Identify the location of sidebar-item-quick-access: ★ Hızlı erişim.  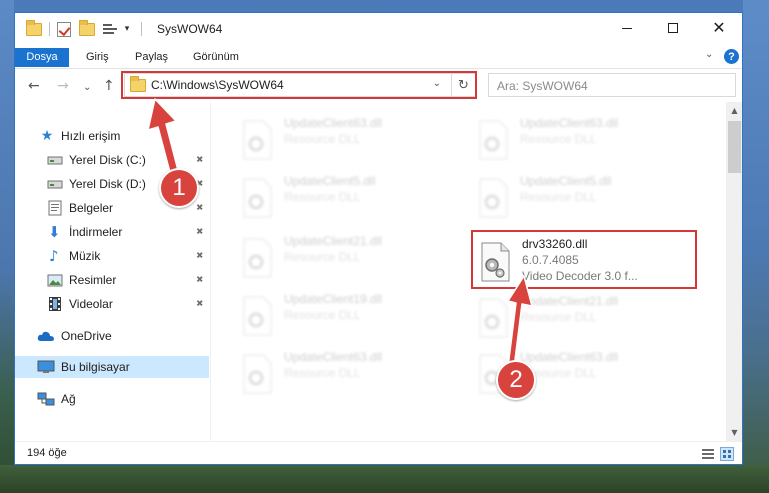
(112, 136).